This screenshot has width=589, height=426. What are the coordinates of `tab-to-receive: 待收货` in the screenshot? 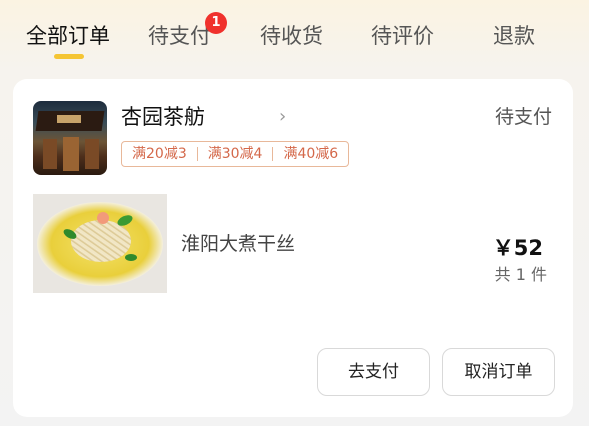 It's located at (291, 36).